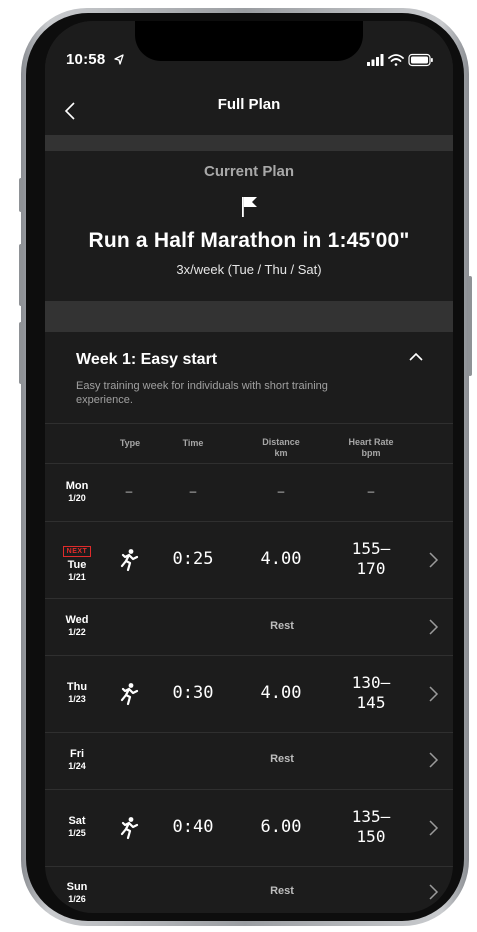 The image size is (477, 932). I want to click on plan-schedule: 3x/week (Tue / Thu / Sat), so click(249, 269).